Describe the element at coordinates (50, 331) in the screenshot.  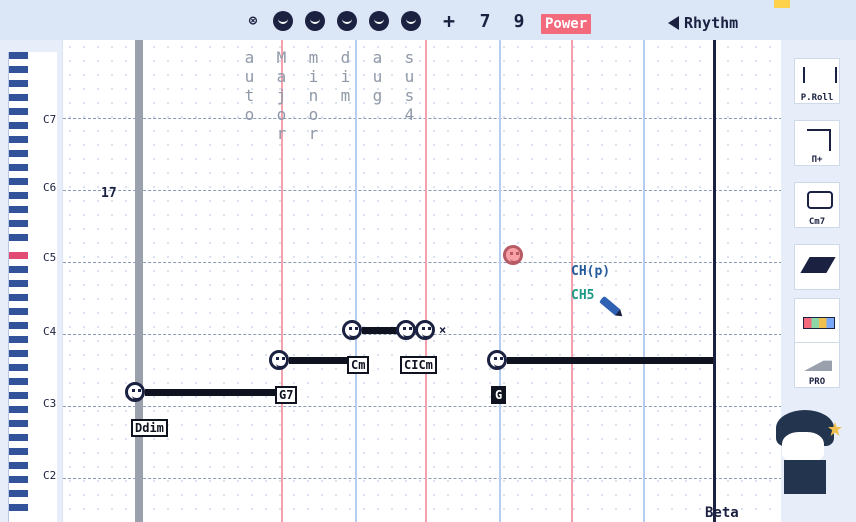
I see `octave-label-c4: C4` at that location.